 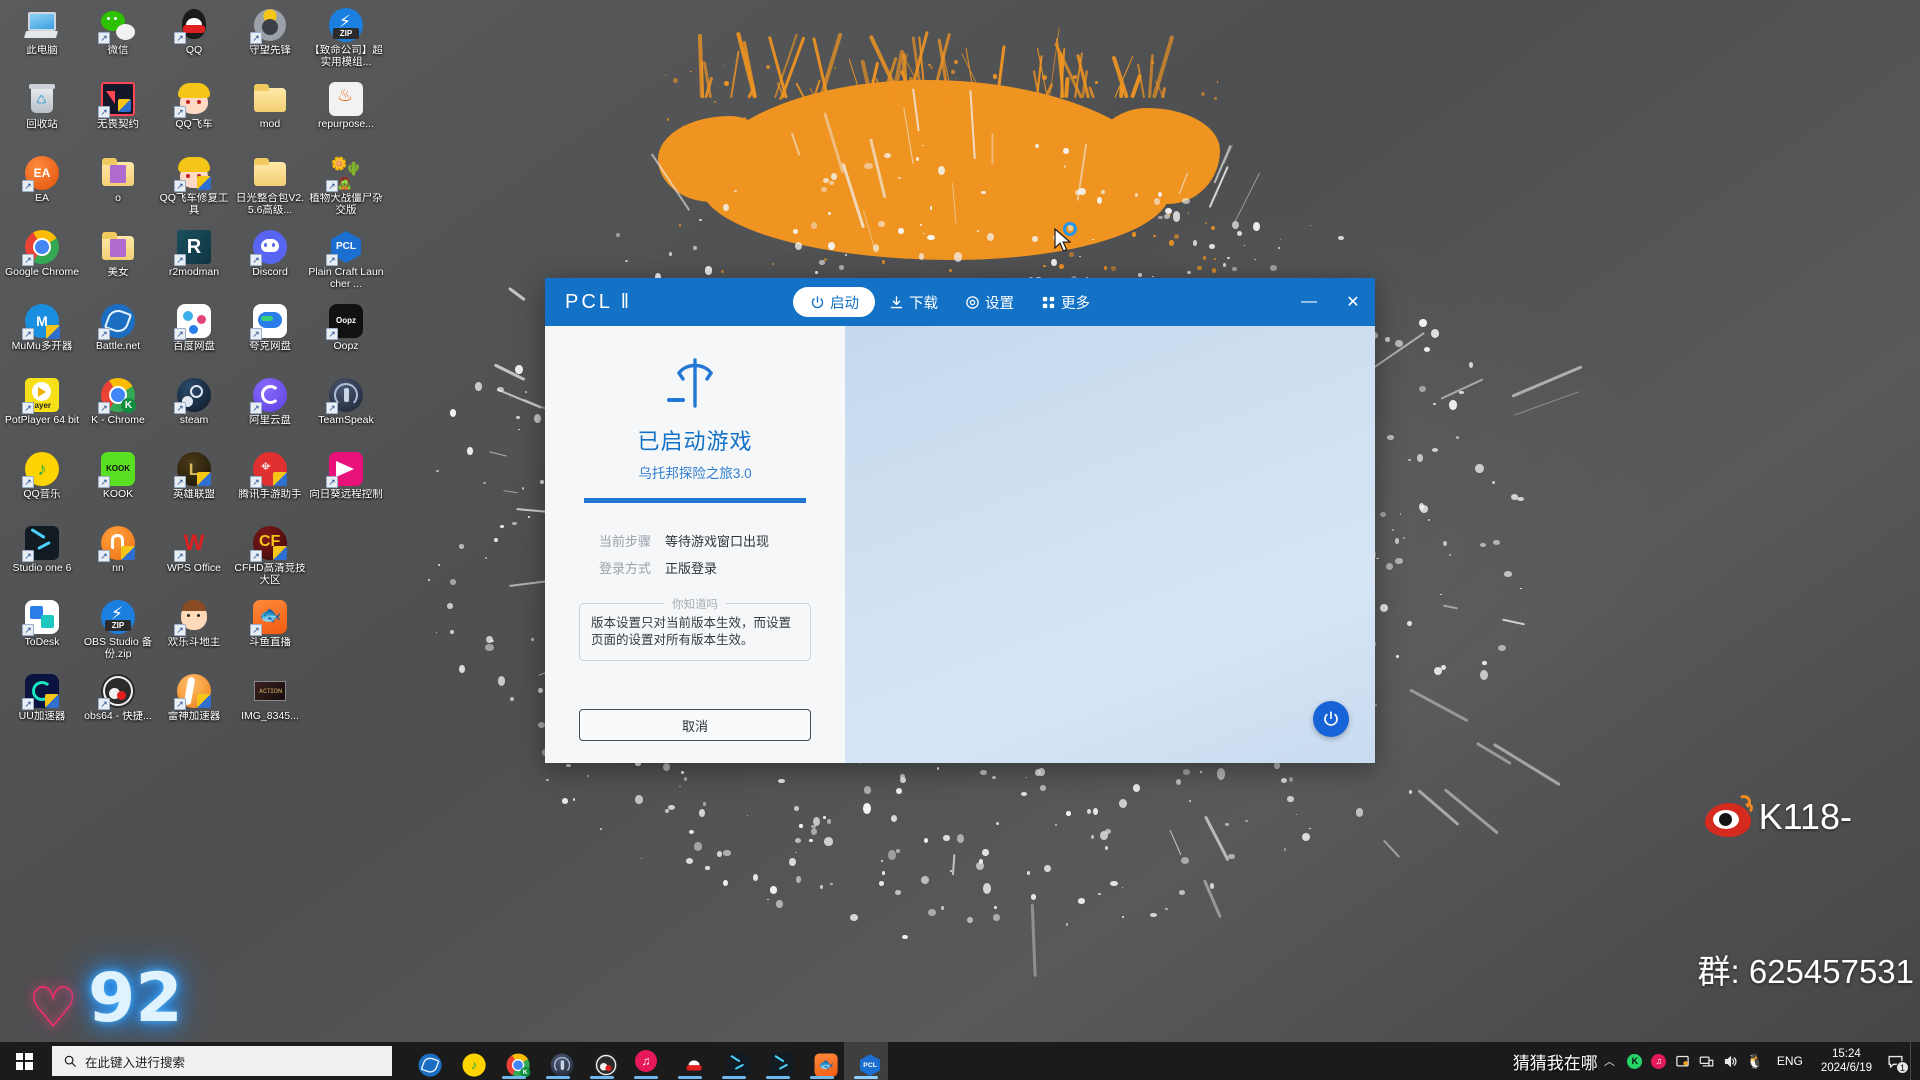 What do you see at coordinates (1609, 1061) in the screenshot?
I see `tray-expand-chevron-icon: ︿` at bounding box center [1609, 1061].